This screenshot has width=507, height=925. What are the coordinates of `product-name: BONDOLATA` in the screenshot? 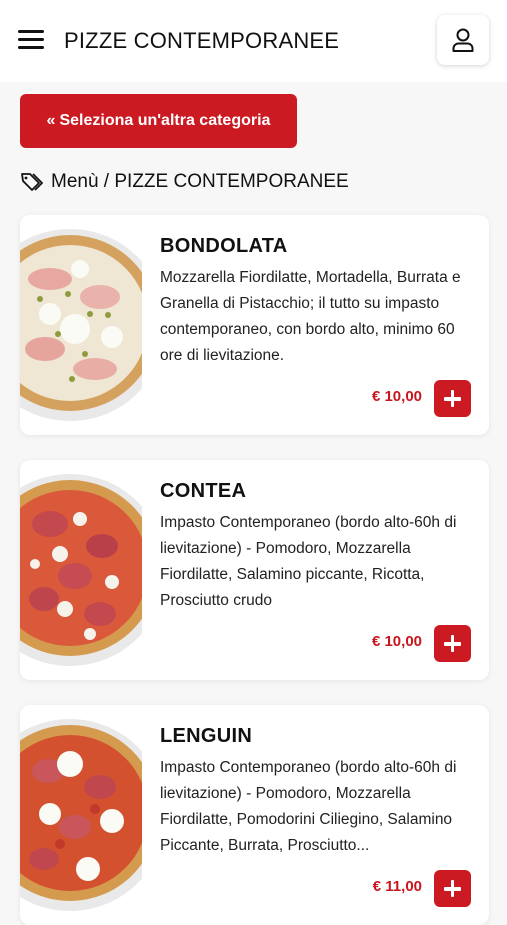 It's located at (224, 246).